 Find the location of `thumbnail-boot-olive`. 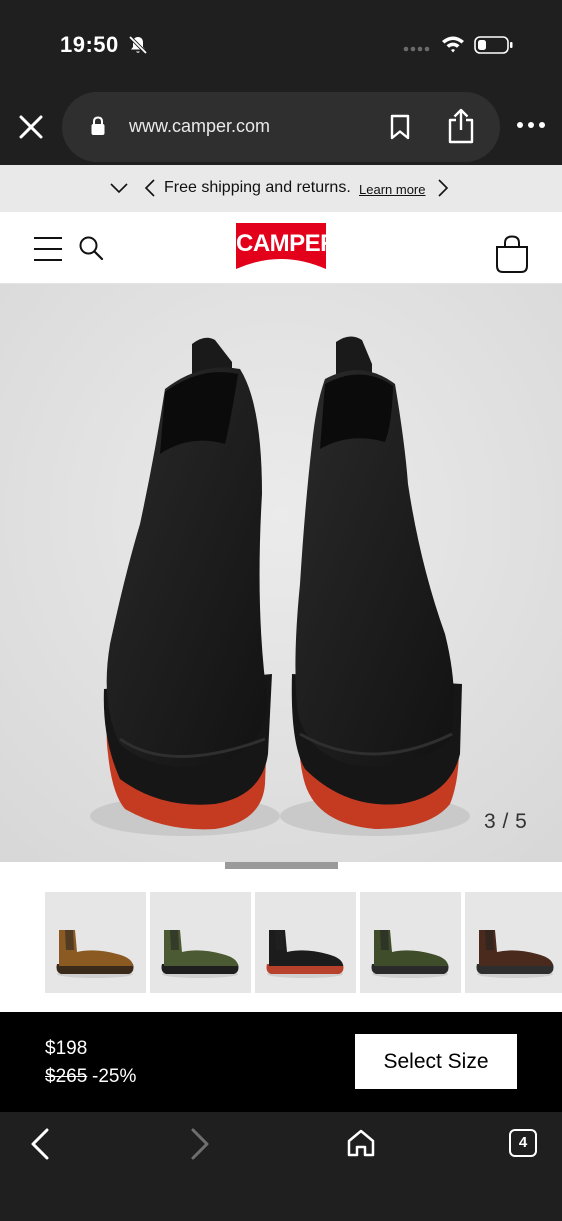

thumbnail-boot-olive is located at coordinates (410, 942).